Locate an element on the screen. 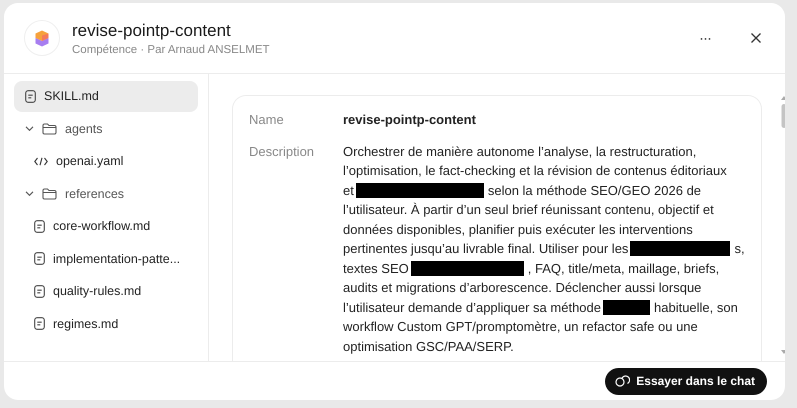 This screenshot has height=408, width=797. folder-item: agents is located at coordinates (106, 129).